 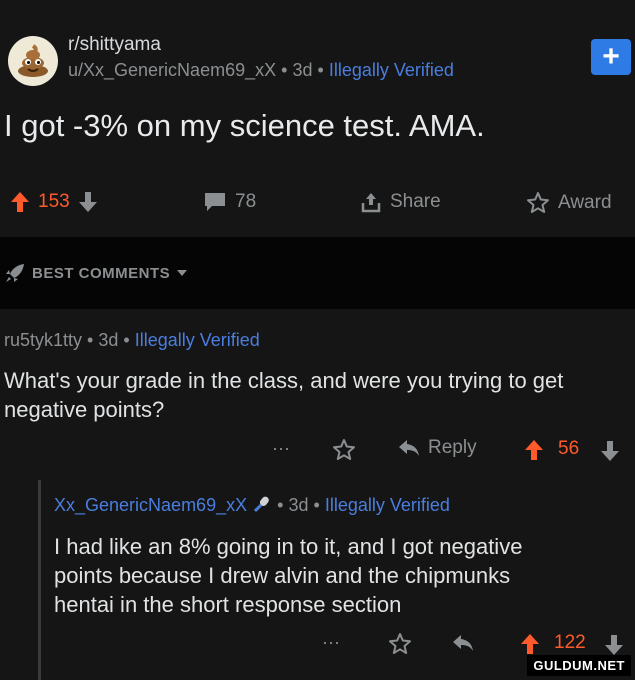 I want to click on post-score: 153, so click(x=54, y=201).